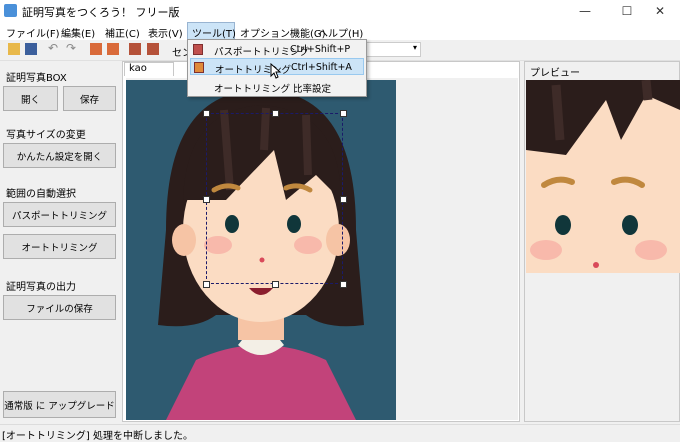 The width and height of the screenshot is (680, 442). What do you see at coordinates (149, 69) in the screenshot?
I see `tab-kao: kao` at bounding box center [149, 69].